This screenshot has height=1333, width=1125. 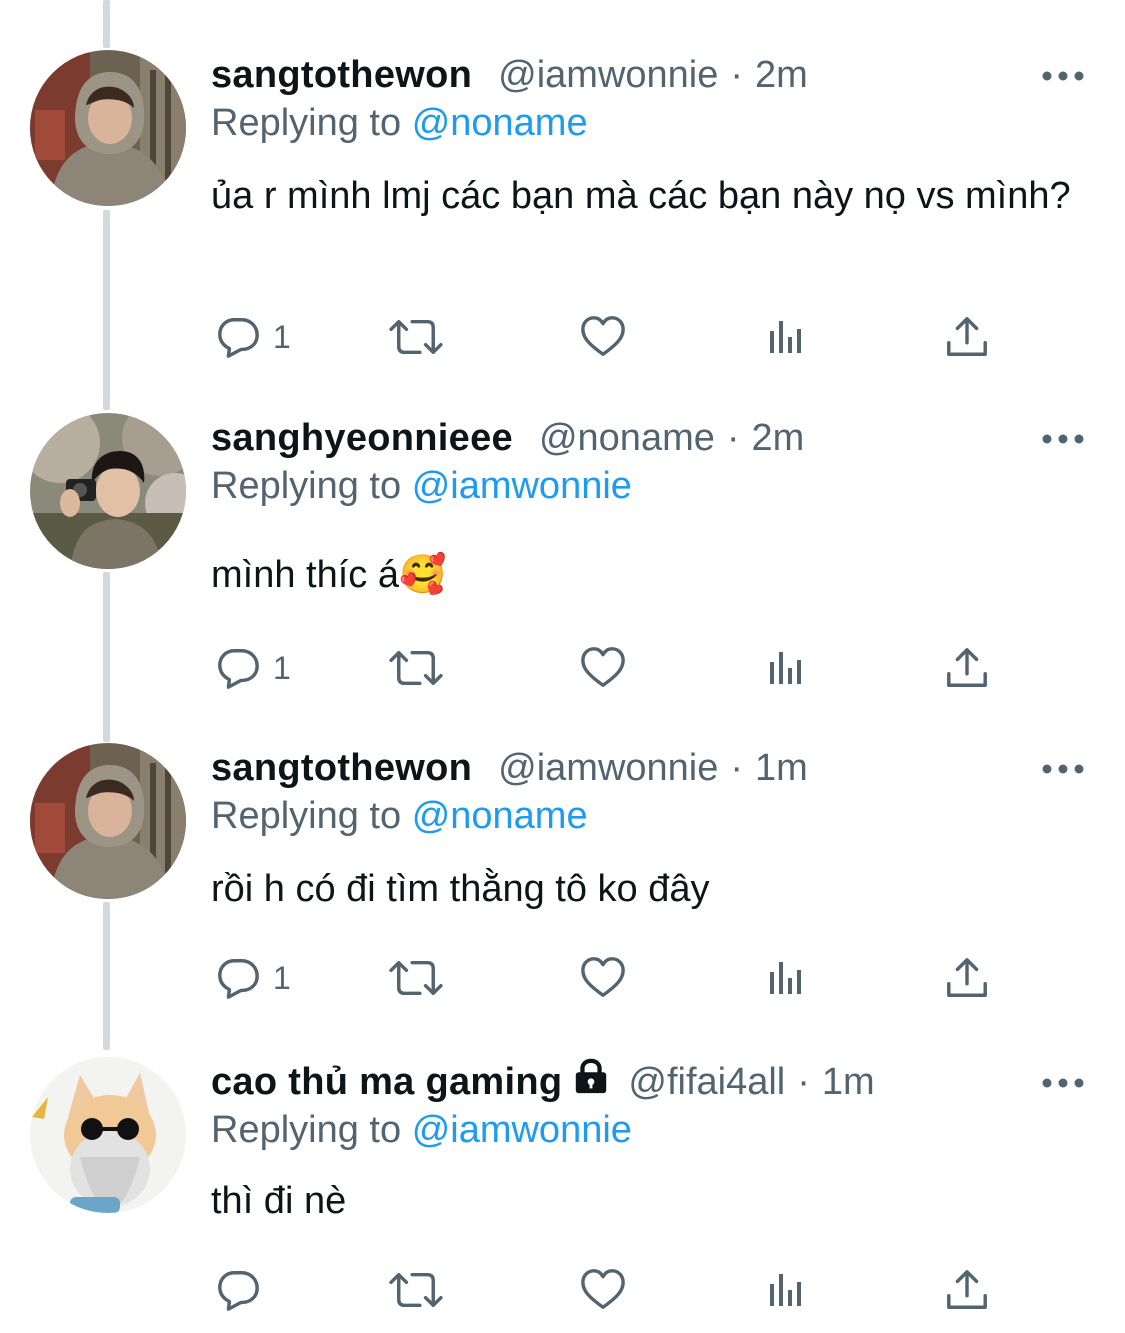 What do you see at coordinates (279, 1201) in the screenshot?
I see `tweet-text: thì đi nè` at bounding box center [279, 1201].